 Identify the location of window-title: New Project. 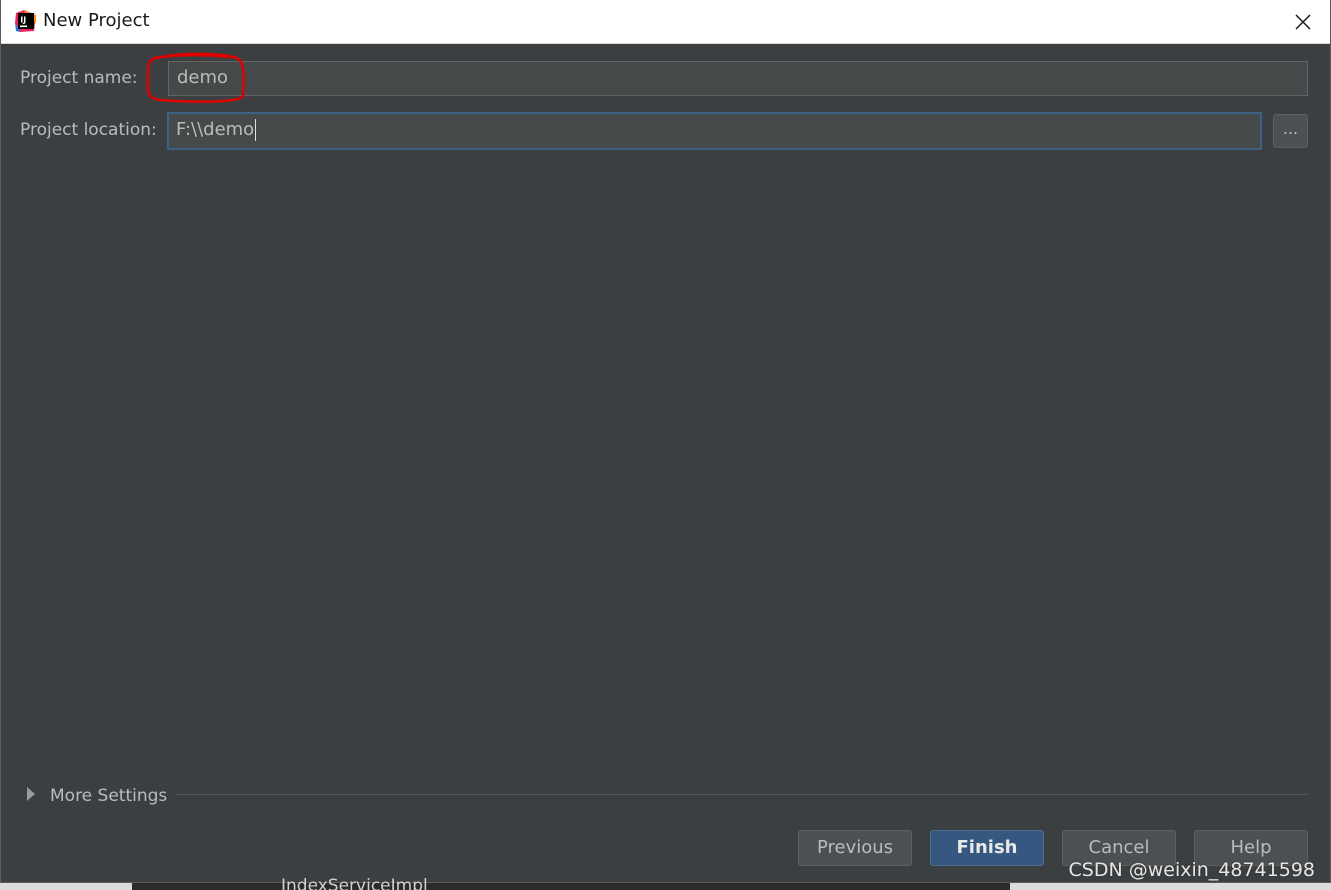
(96, 20).